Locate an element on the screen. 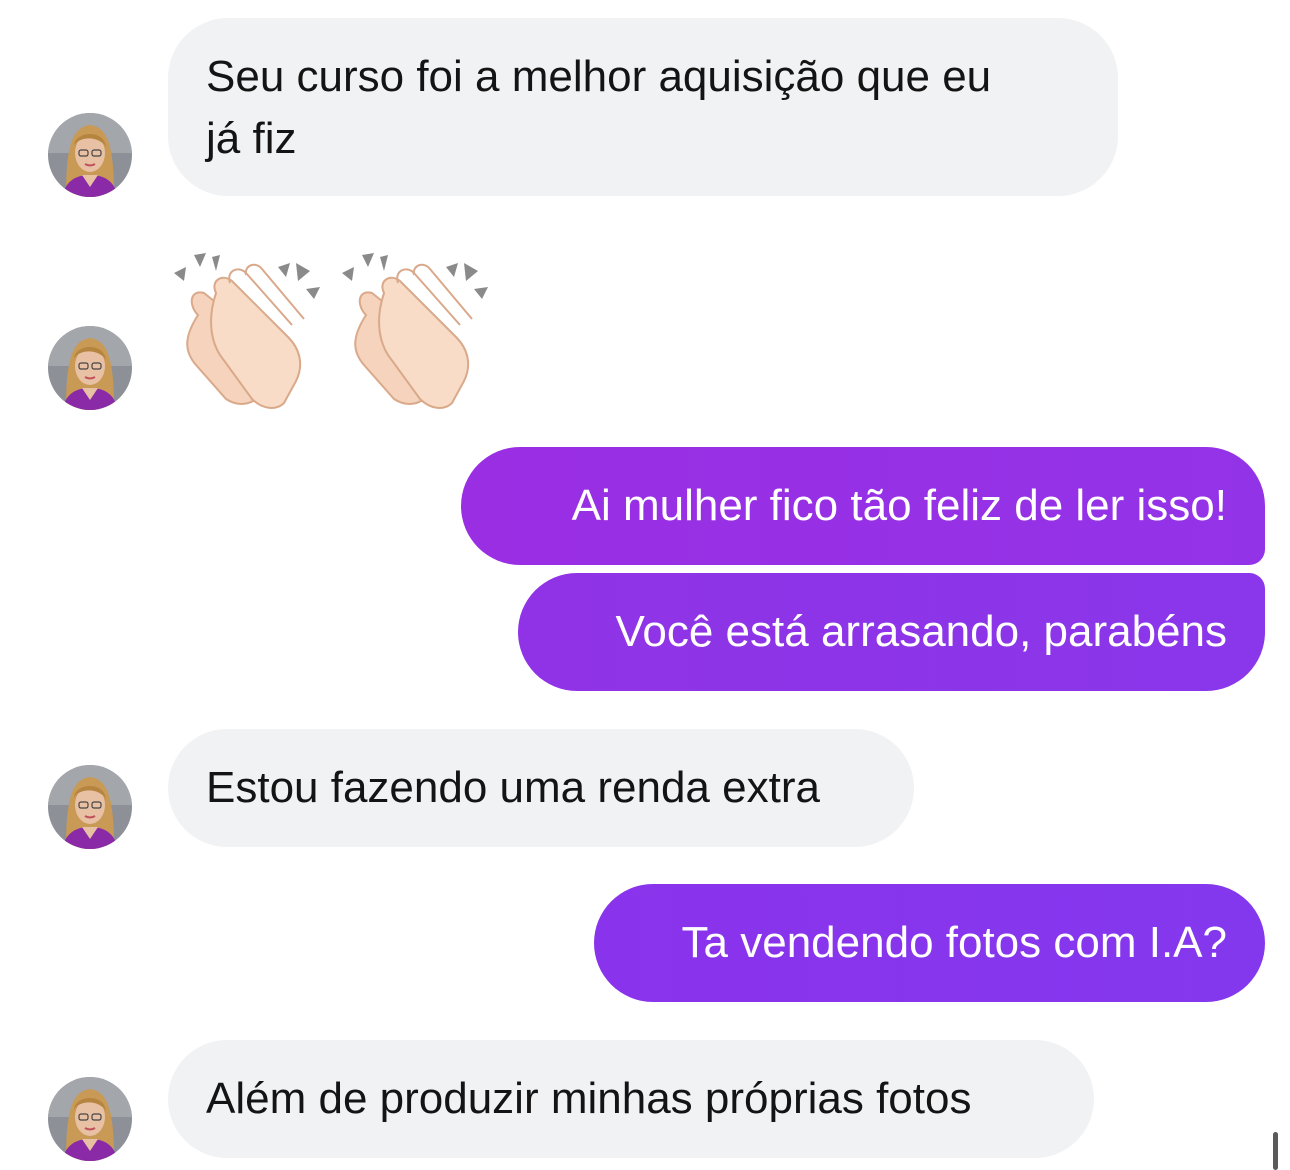 This screenshot has height=1170, width=1290. outgoing-message-bubble: Ta vendendo fotos com I.A? is located at coordinates (929, 943).